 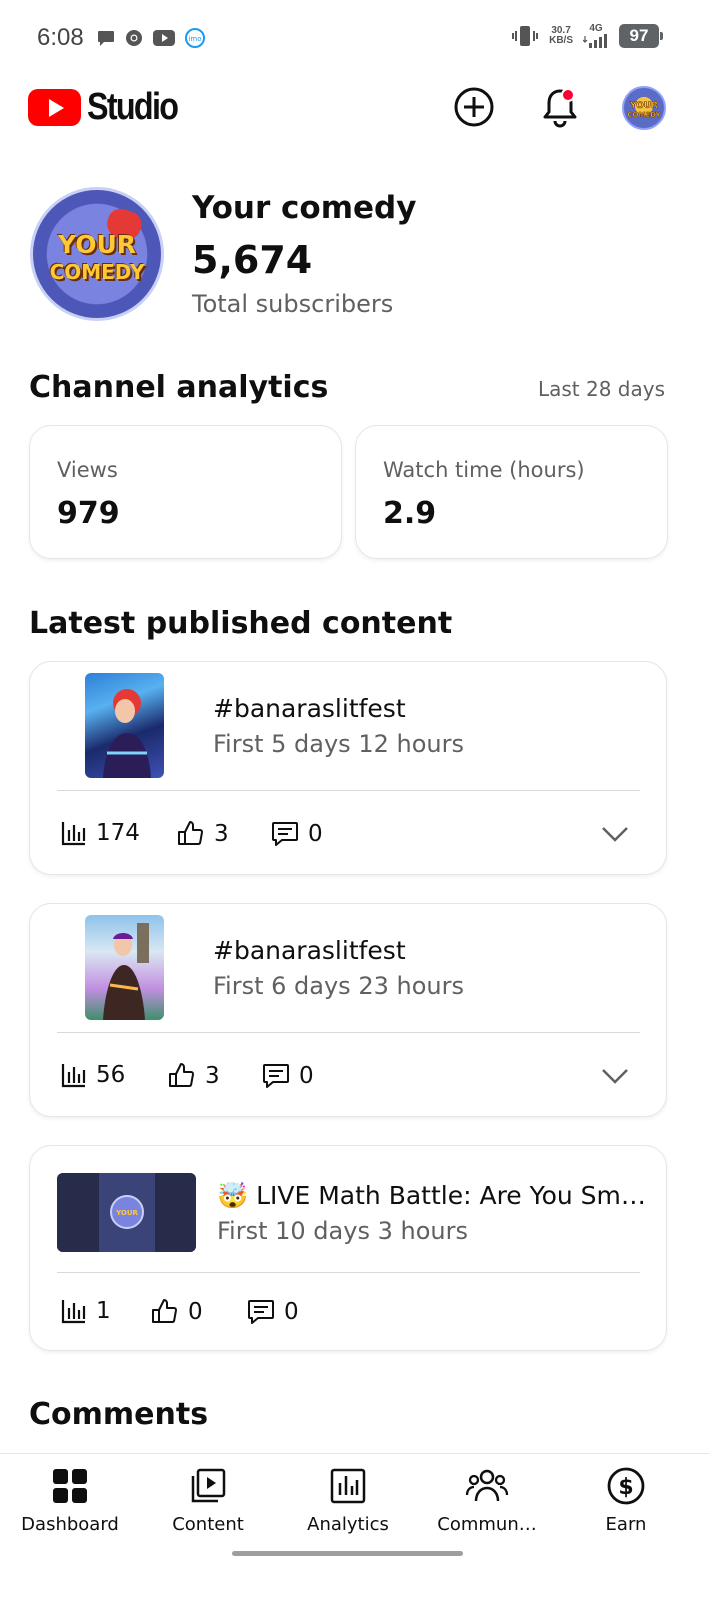 I want to click on youtube-studio-logo: Studio, so click(x=110, y=107).